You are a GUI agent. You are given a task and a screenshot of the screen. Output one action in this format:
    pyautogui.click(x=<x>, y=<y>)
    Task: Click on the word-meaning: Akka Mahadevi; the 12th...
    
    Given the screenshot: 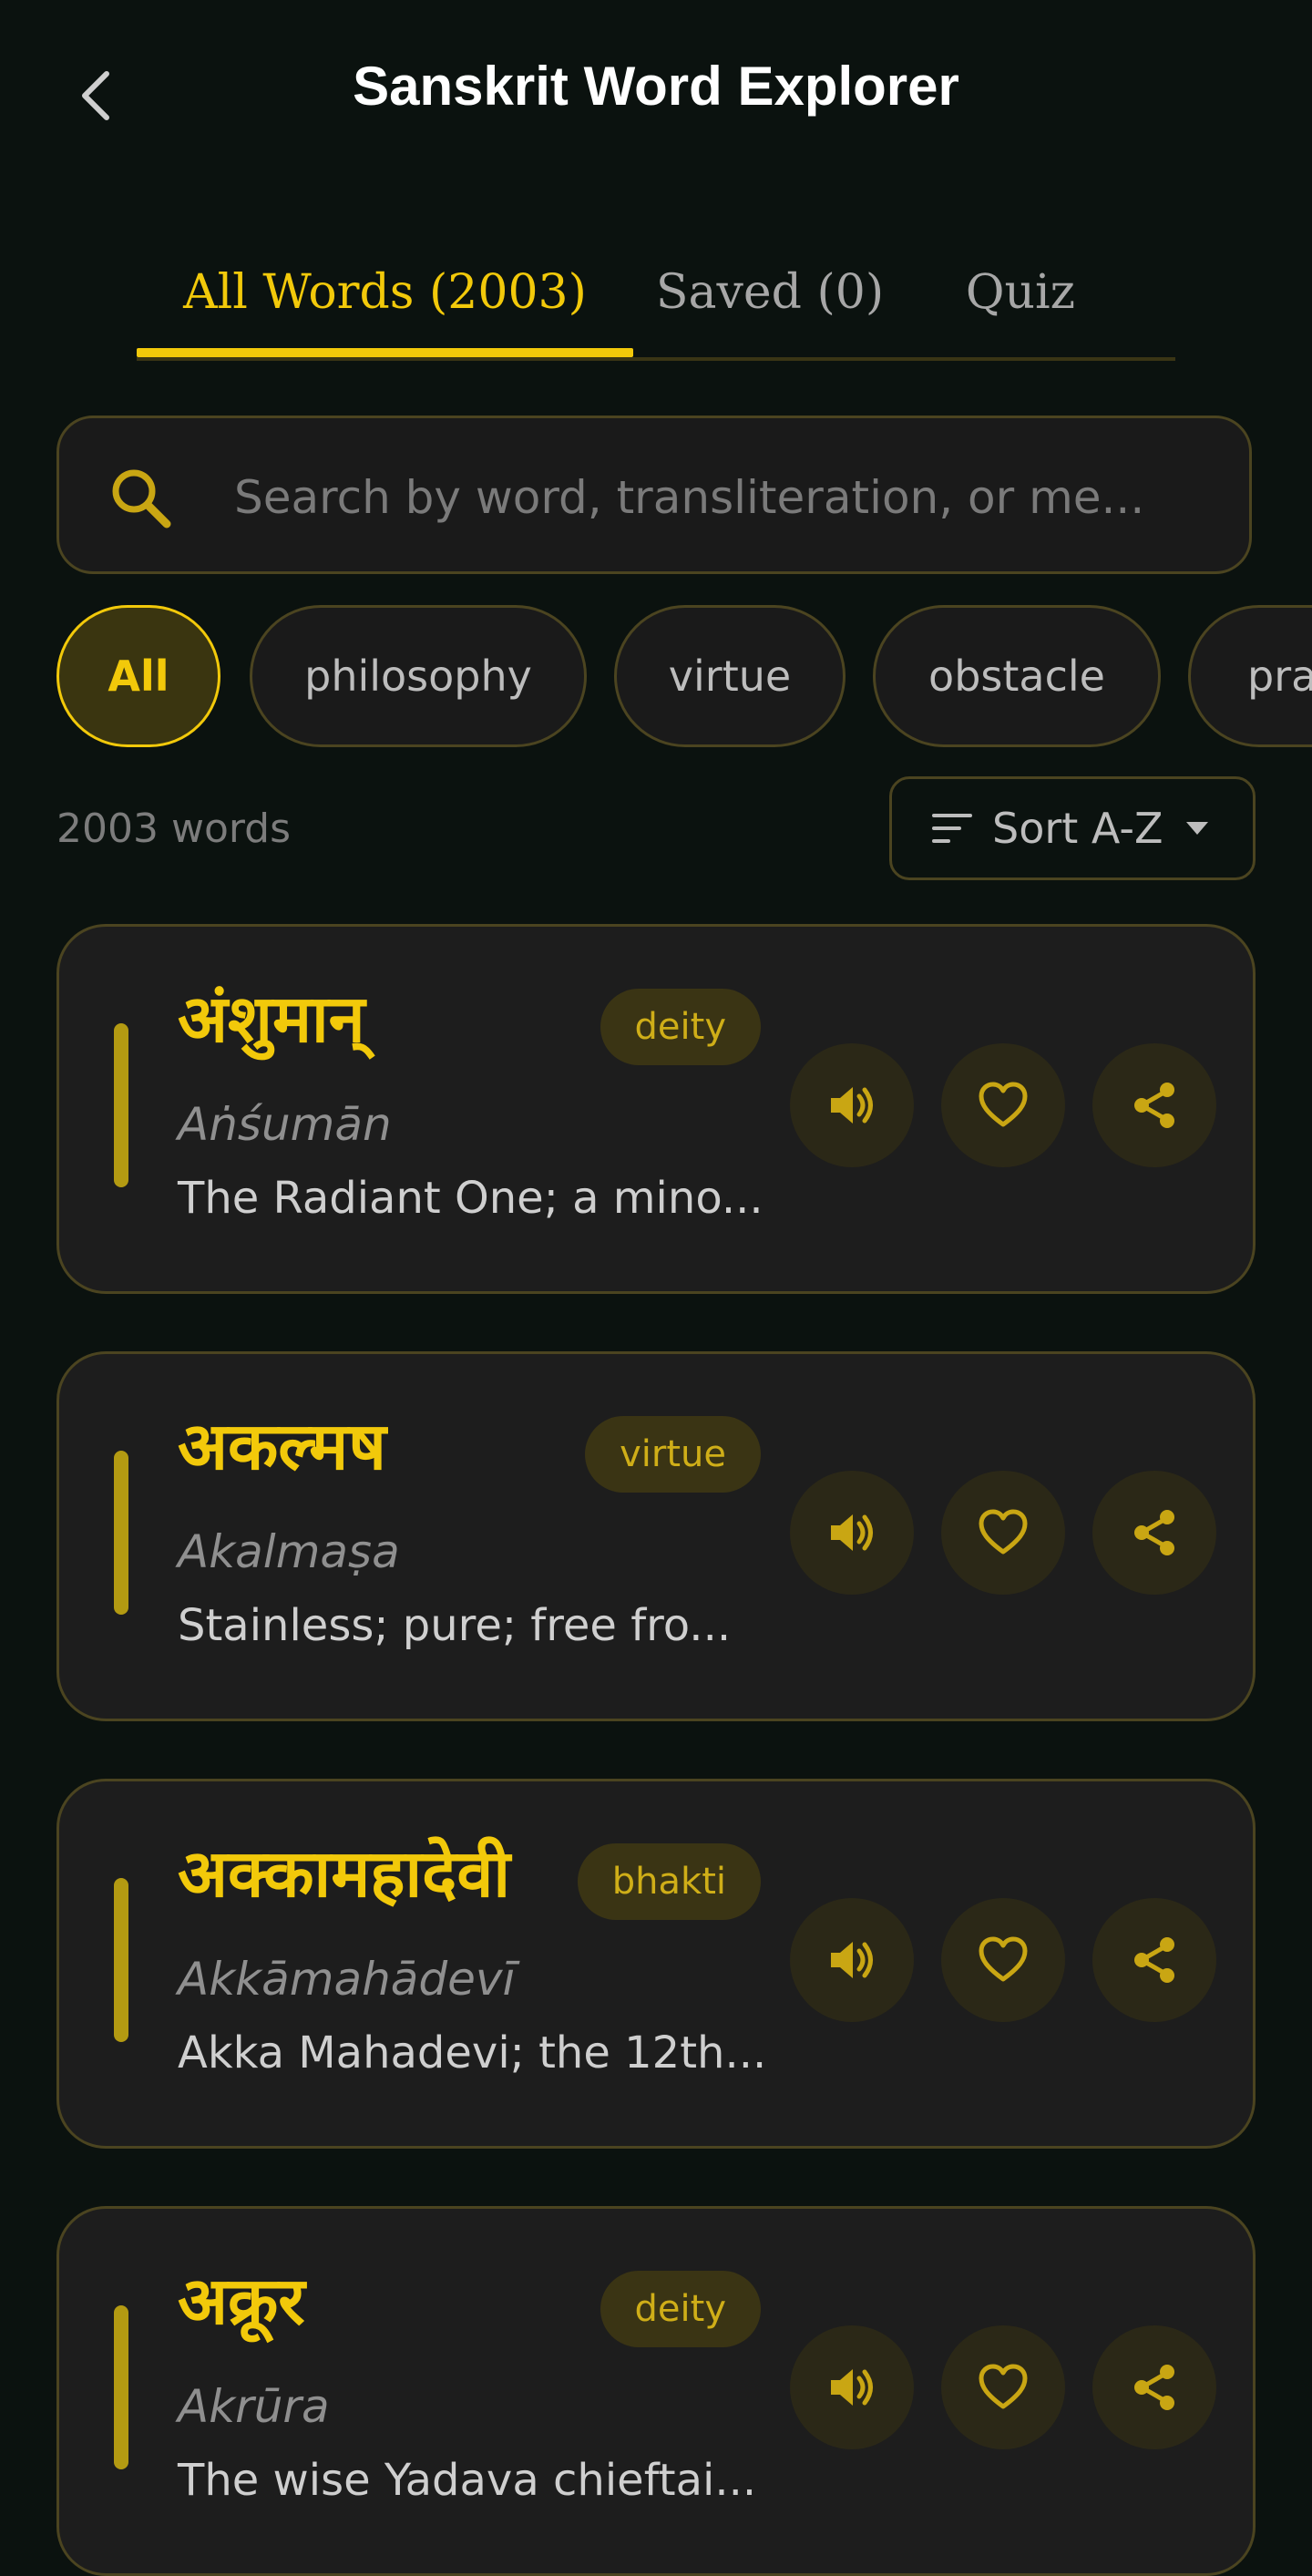 What is the action you would take?
    pyautogui.click(x=472, y=2052)
    